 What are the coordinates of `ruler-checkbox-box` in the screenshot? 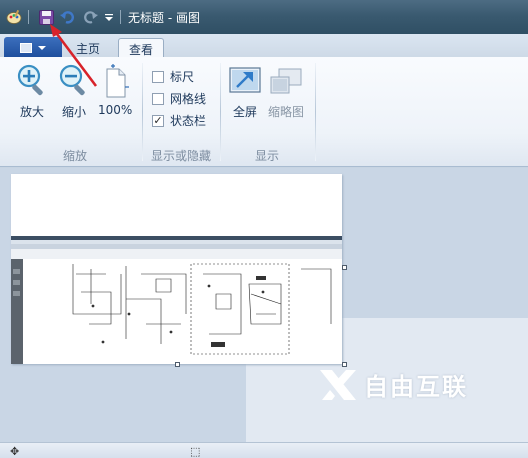 It's located at (158, 76).